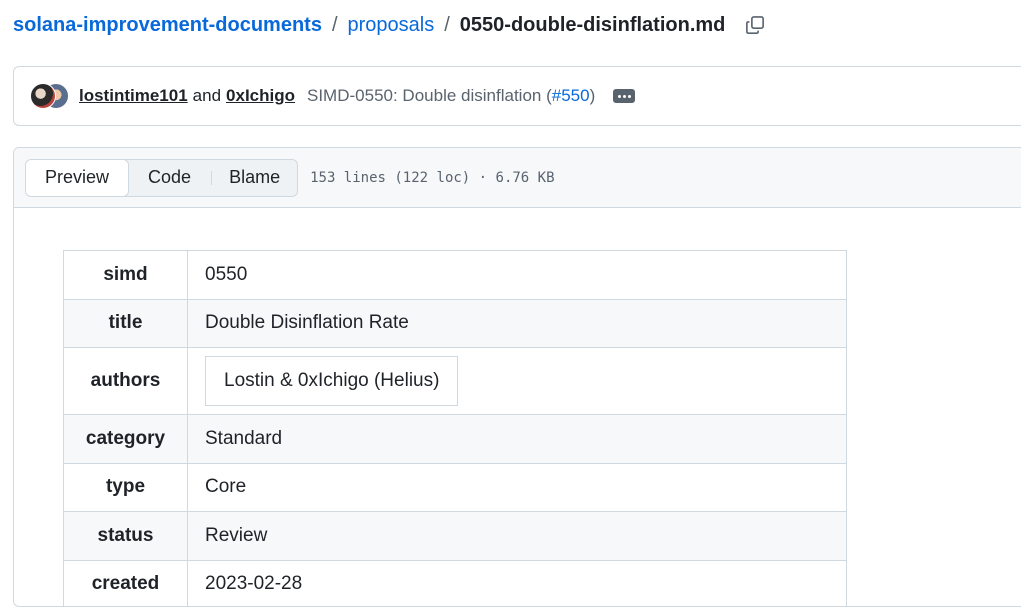 Image resolution: width=1021 pixels, height=607 pixels. What do you see at coordinates (125, 323) in the screenshot?
I see `table-key-cell: title` at bounding box center [125, 323].